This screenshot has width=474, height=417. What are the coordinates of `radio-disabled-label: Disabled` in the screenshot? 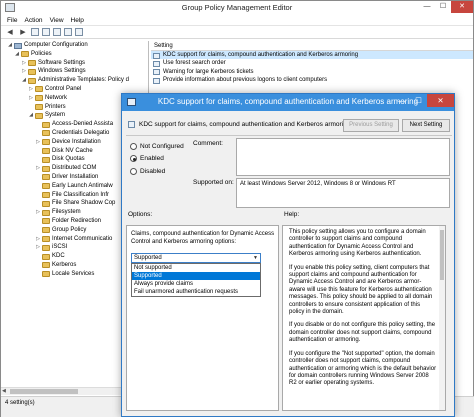 It's located at (153, 171).